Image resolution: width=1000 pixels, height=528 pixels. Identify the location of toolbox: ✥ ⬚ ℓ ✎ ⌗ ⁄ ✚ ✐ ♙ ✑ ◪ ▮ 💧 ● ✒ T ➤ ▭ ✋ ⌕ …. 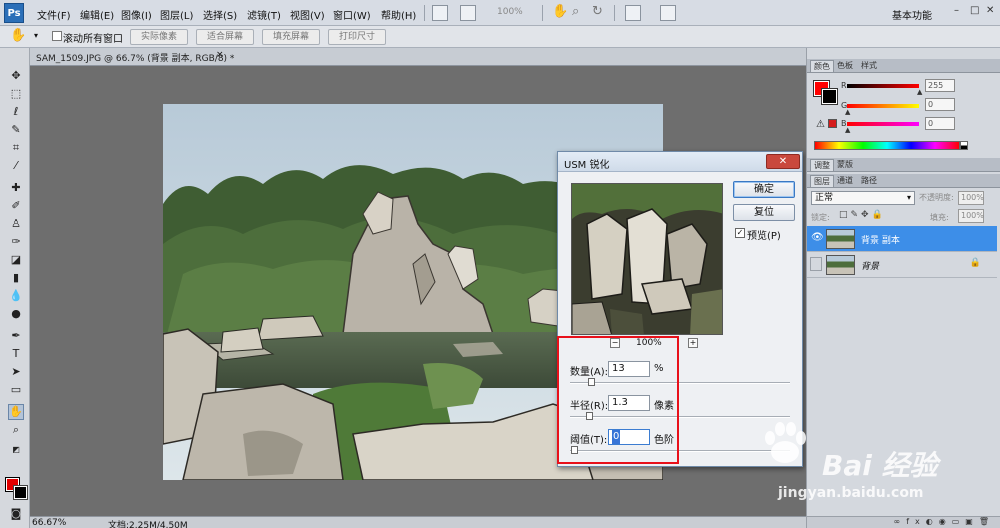
(15, 288).